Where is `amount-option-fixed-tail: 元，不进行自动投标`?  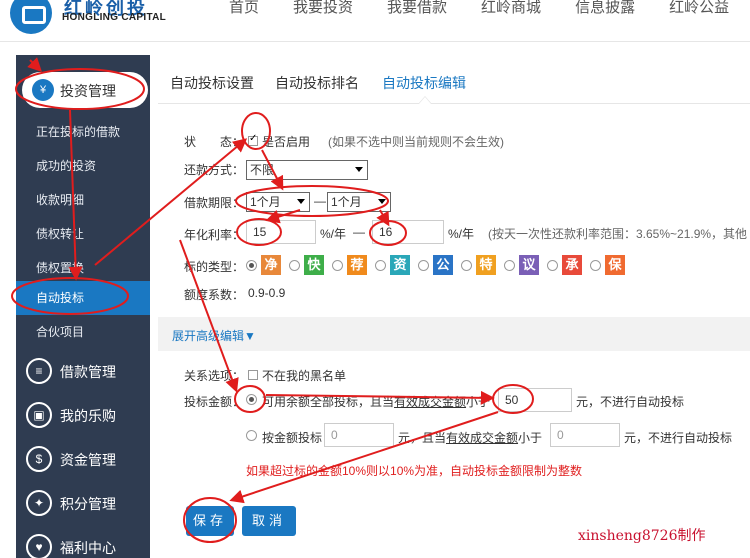 amount-option-fixed-tail: 元，不进行自动投标 is located at coordinates (678, 438).